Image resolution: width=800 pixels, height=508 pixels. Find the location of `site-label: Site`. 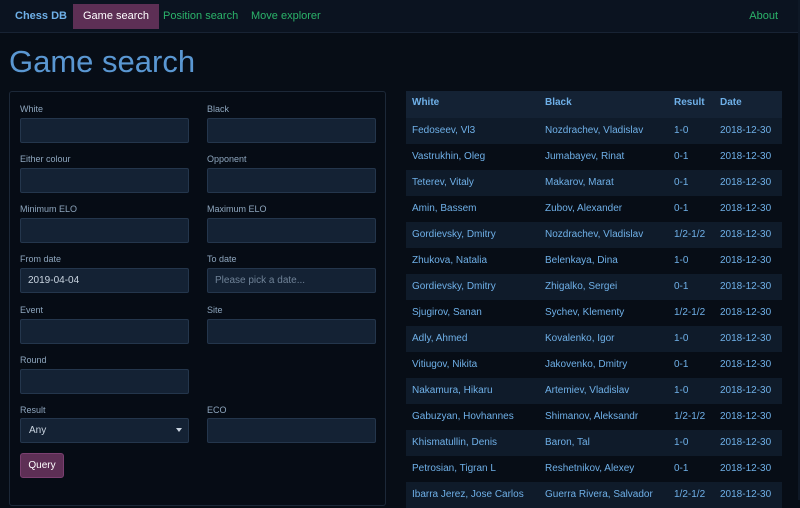

site-label: Site is located at coordinates (215, 310).